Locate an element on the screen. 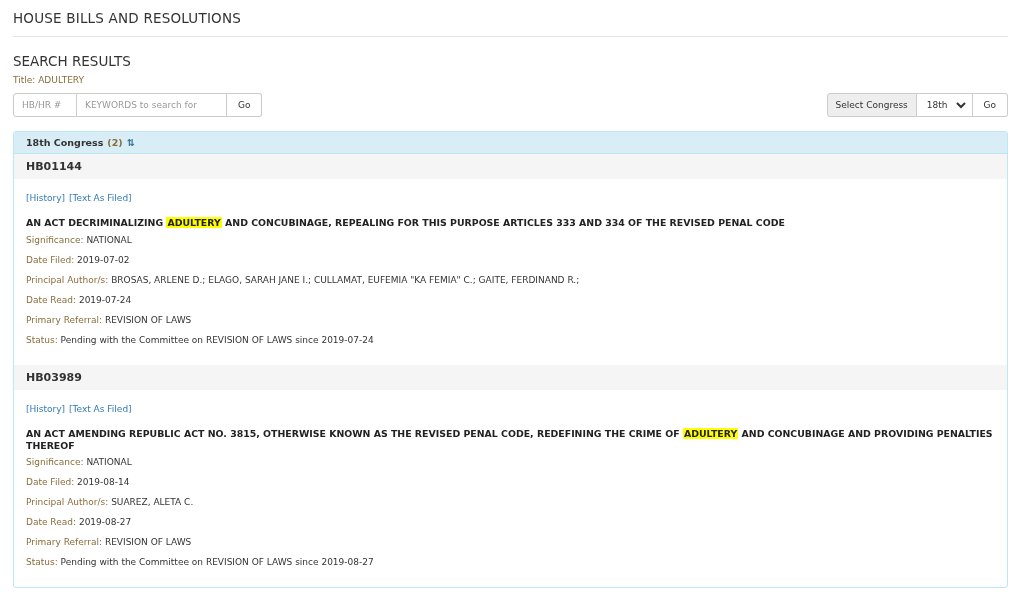 This screenshot has height=616, width=1020. bill-detail: Date Read: 2019-07-24 is located at coordinates (79, 299).